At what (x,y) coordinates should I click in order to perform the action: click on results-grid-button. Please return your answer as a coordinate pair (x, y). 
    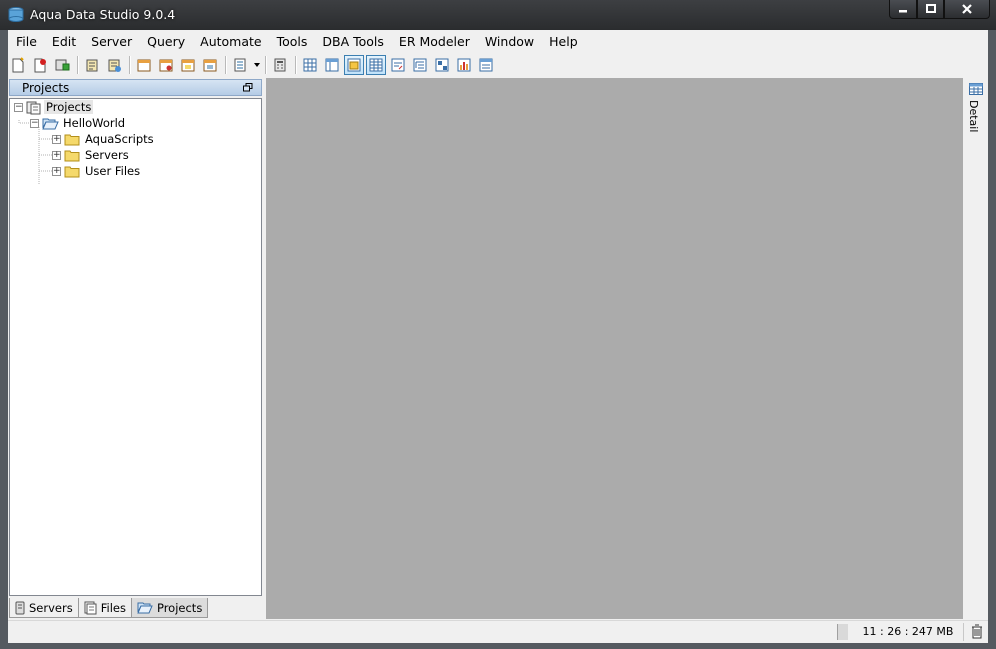
    Looking at the image, I should click on (376, 65).